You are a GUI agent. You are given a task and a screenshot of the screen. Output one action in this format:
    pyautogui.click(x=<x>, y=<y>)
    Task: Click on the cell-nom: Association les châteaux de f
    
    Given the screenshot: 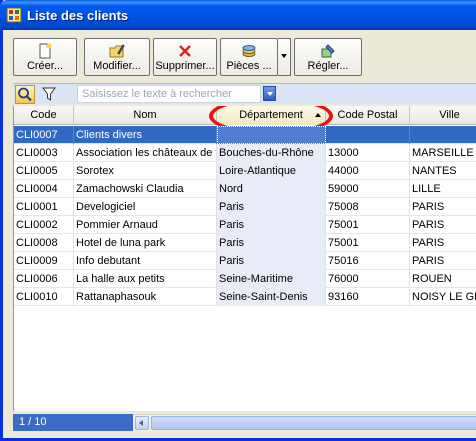 What is the action you would take?
    pyautogui.click(x=145, y=153)
    